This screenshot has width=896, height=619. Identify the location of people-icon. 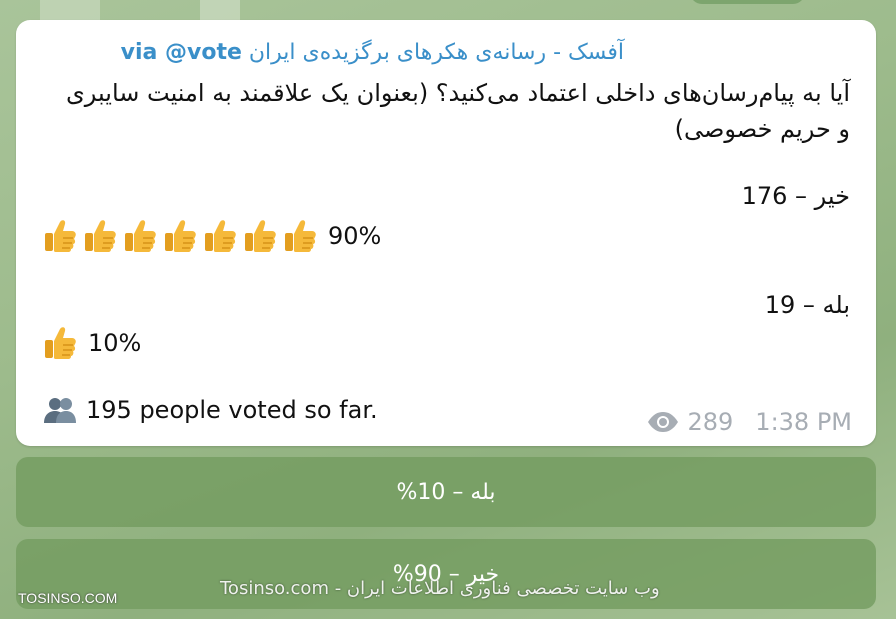
(60, 410).